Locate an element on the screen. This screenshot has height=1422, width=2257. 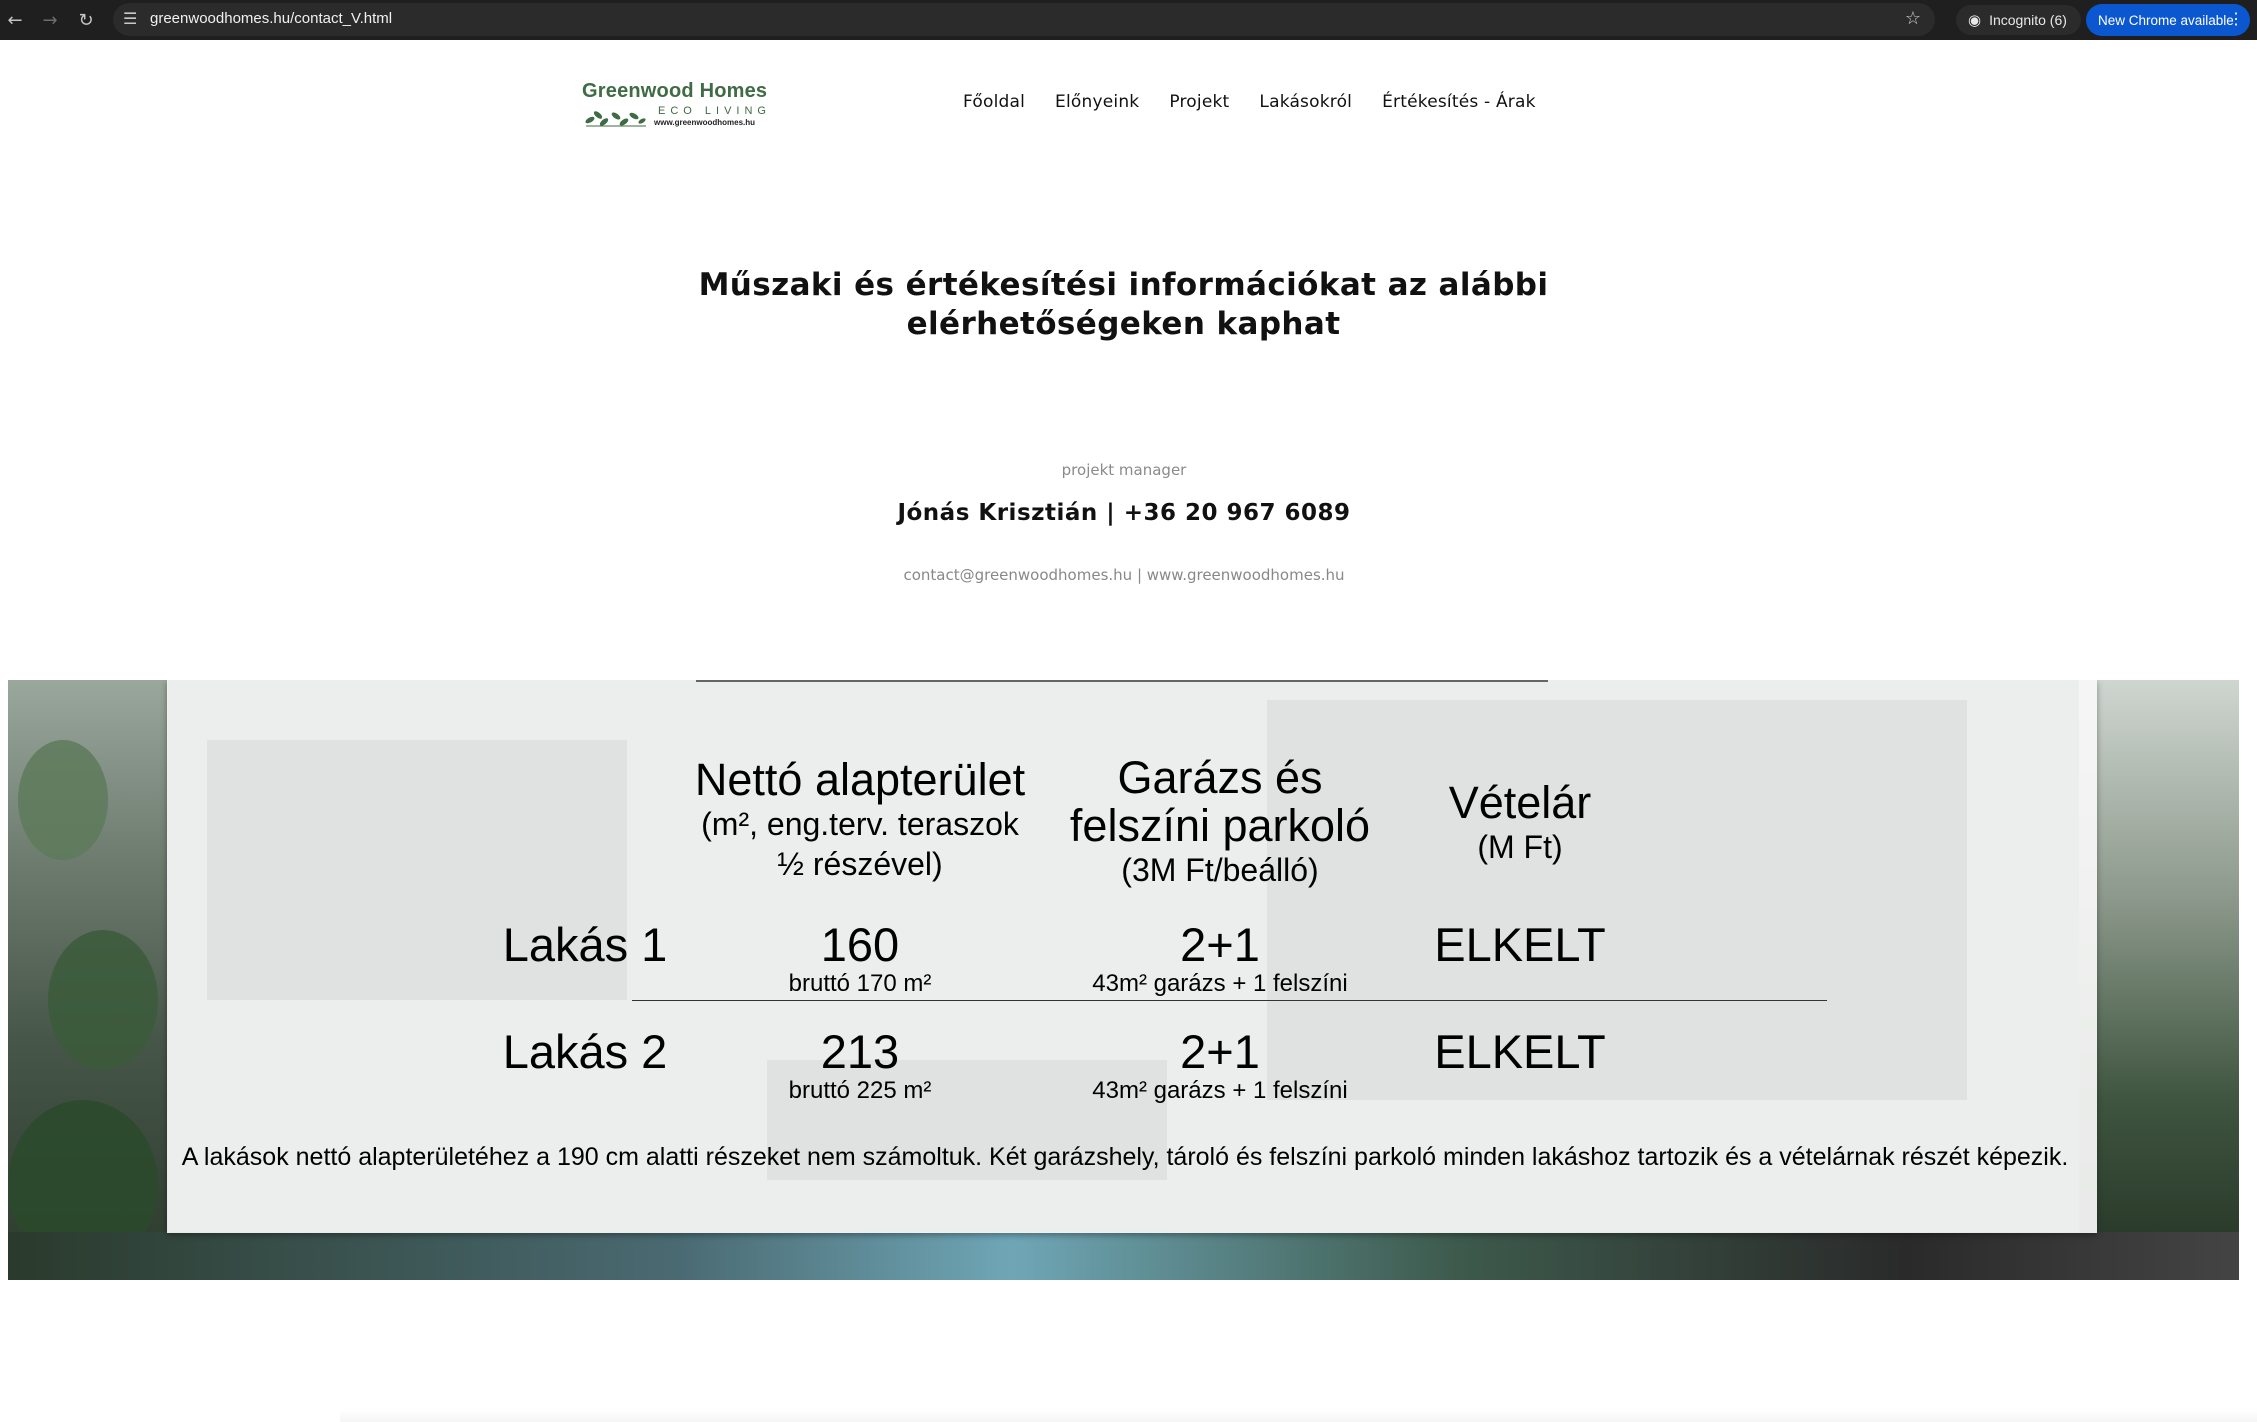
bookmark-star-icon: ☆ is located at coordinates (1913, 18).